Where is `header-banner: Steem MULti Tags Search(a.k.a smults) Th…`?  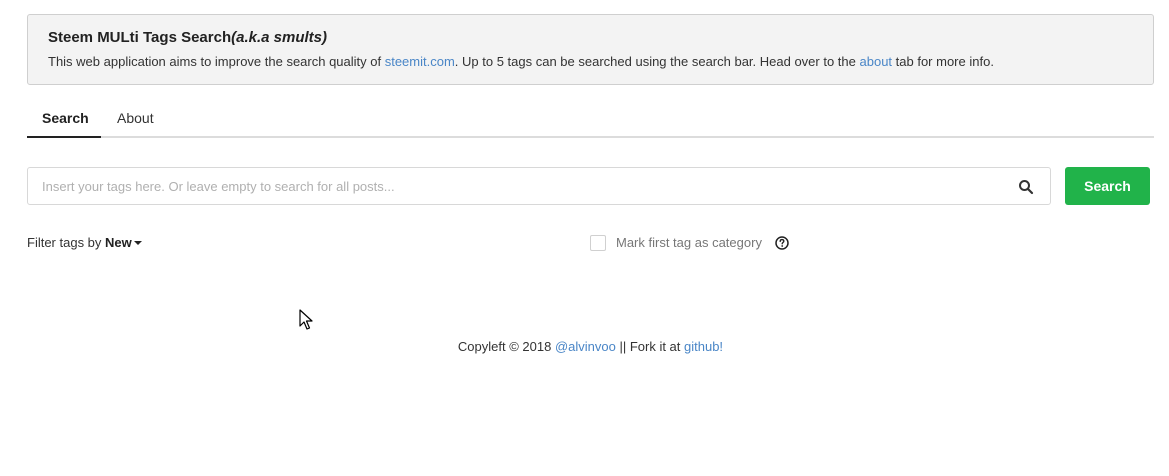 header-banner: Steem MULti Tags Search(a.k.a smults) Th… is located at coordinates (590, 49).